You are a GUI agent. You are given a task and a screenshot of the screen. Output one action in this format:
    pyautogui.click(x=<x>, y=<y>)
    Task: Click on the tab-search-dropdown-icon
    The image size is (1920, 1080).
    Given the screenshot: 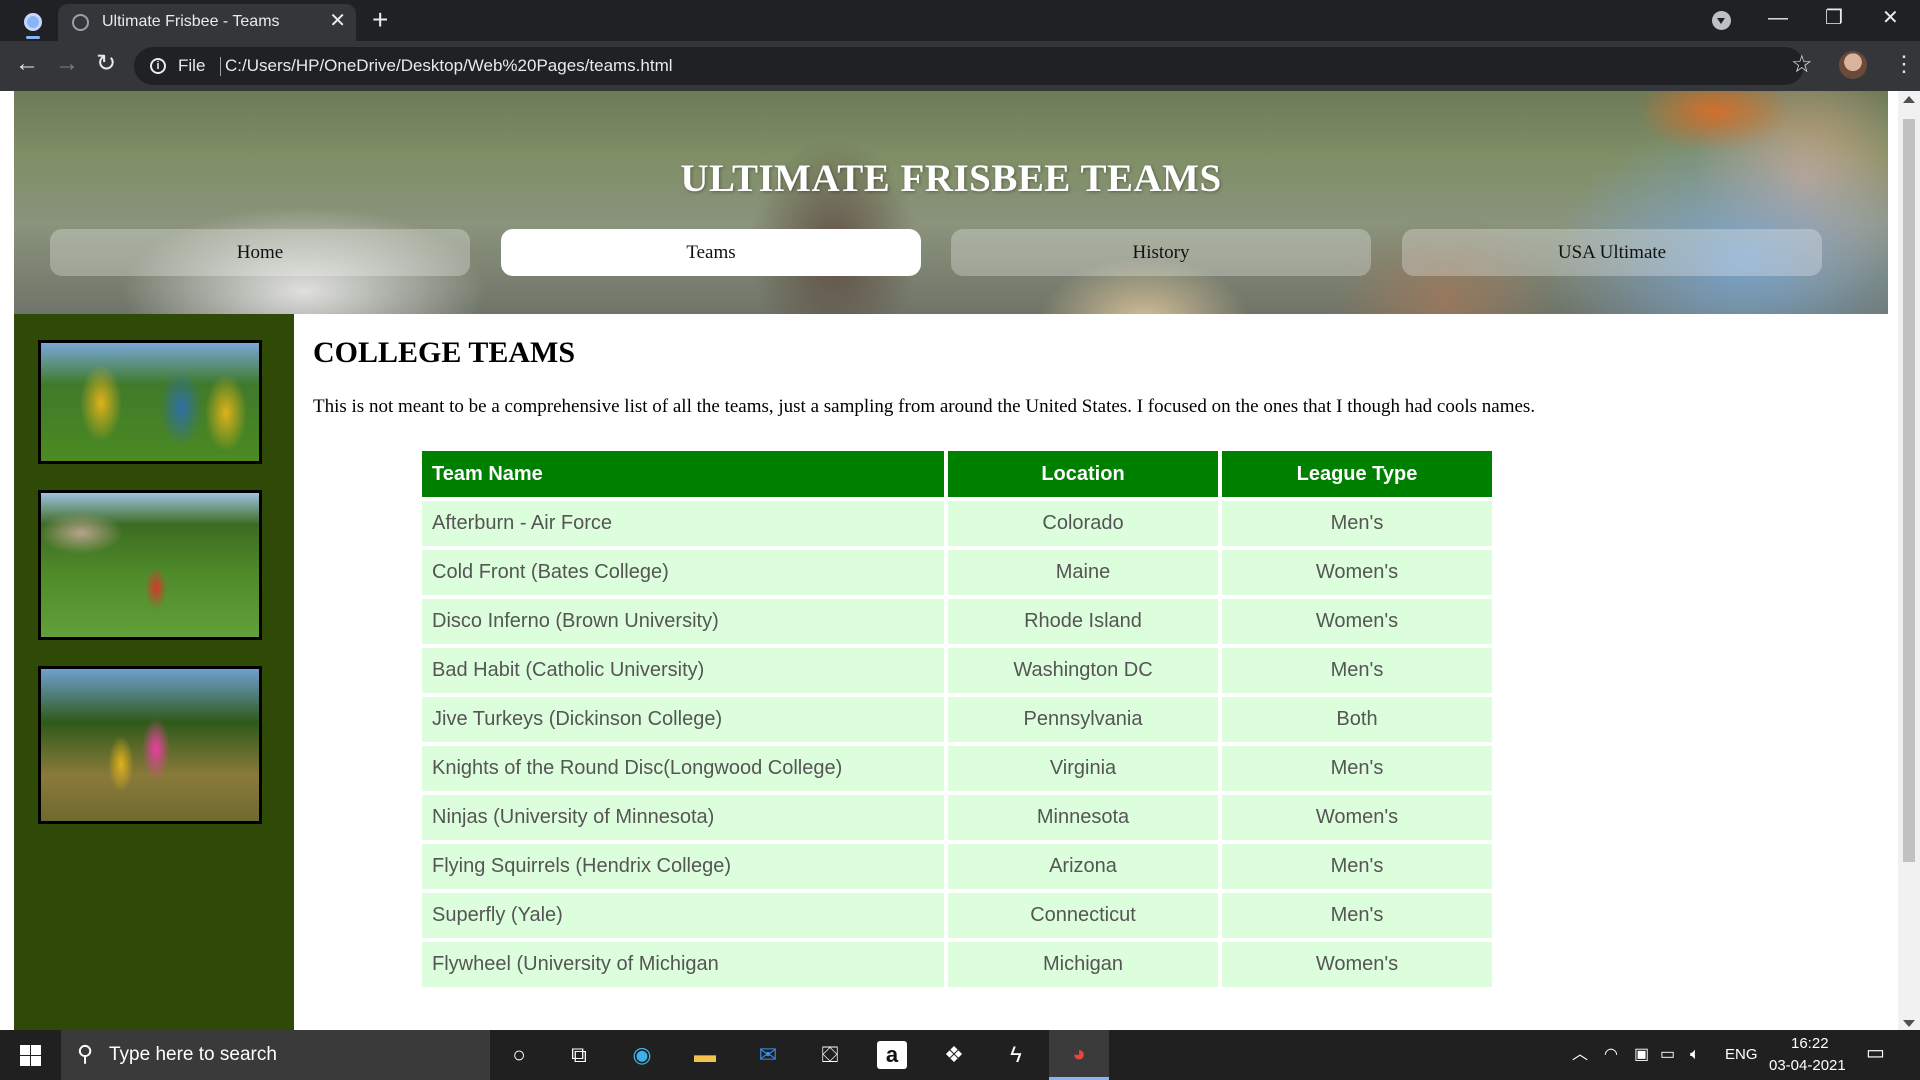 What is the action you would take?
    pyautogui.click(x=1721, y=20)
    